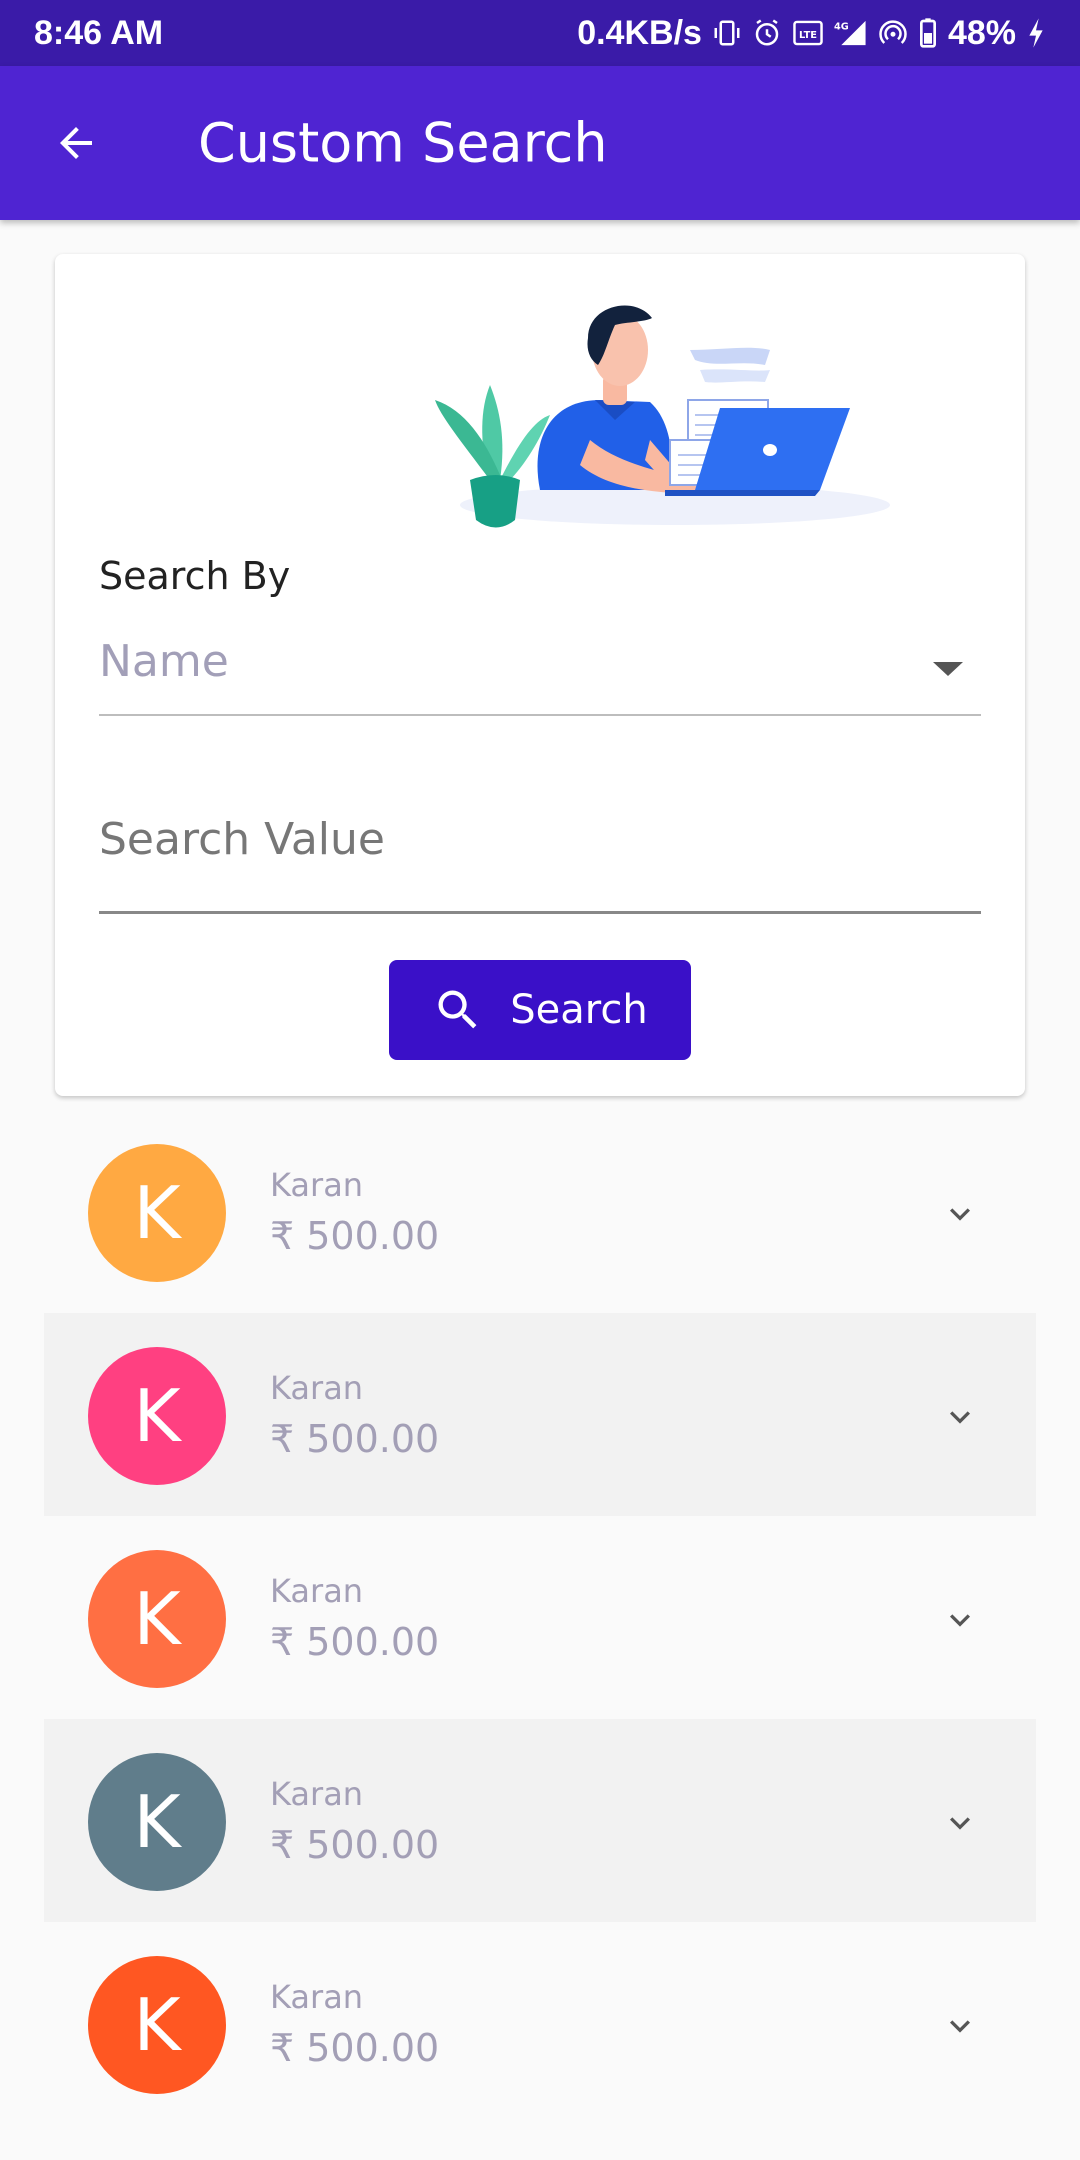 Image resolution: width=1080 pixels, height=2160 pixels. Describe the element at coordinates (540, 839) in the screenshot. I see `search-value-input` at that location.